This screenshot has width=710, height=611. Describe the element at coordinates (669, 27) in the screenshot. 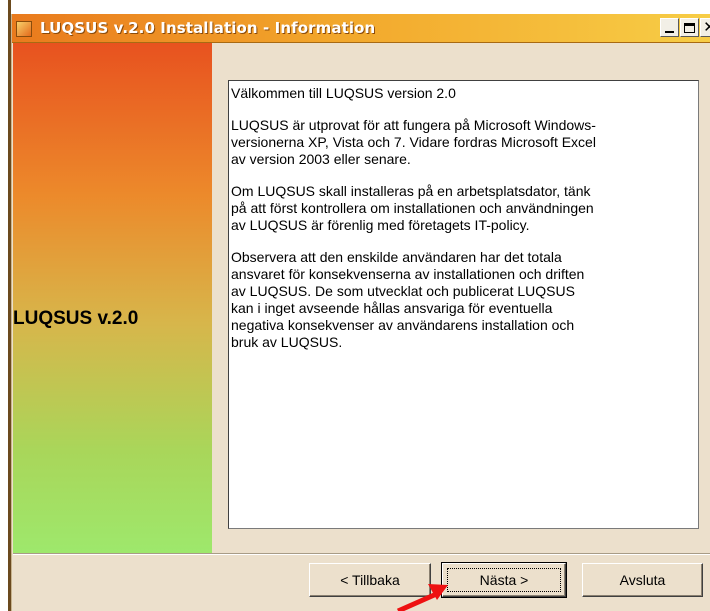

I see `minimize-button` at that location.